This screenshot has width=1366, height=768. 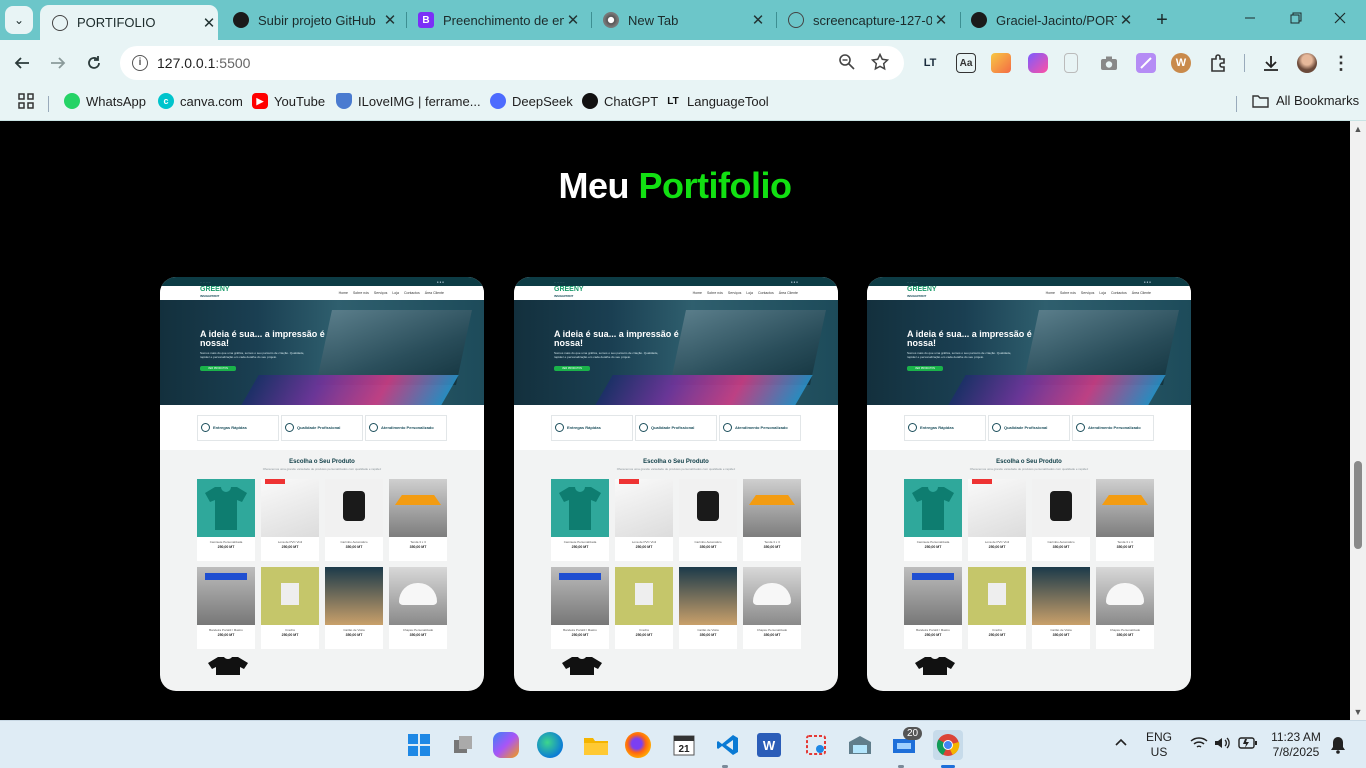 What do you see at coordinates (880, 64) in the screenshot?
I see `bookmark-star-icon` at bounding box center [880, 64].